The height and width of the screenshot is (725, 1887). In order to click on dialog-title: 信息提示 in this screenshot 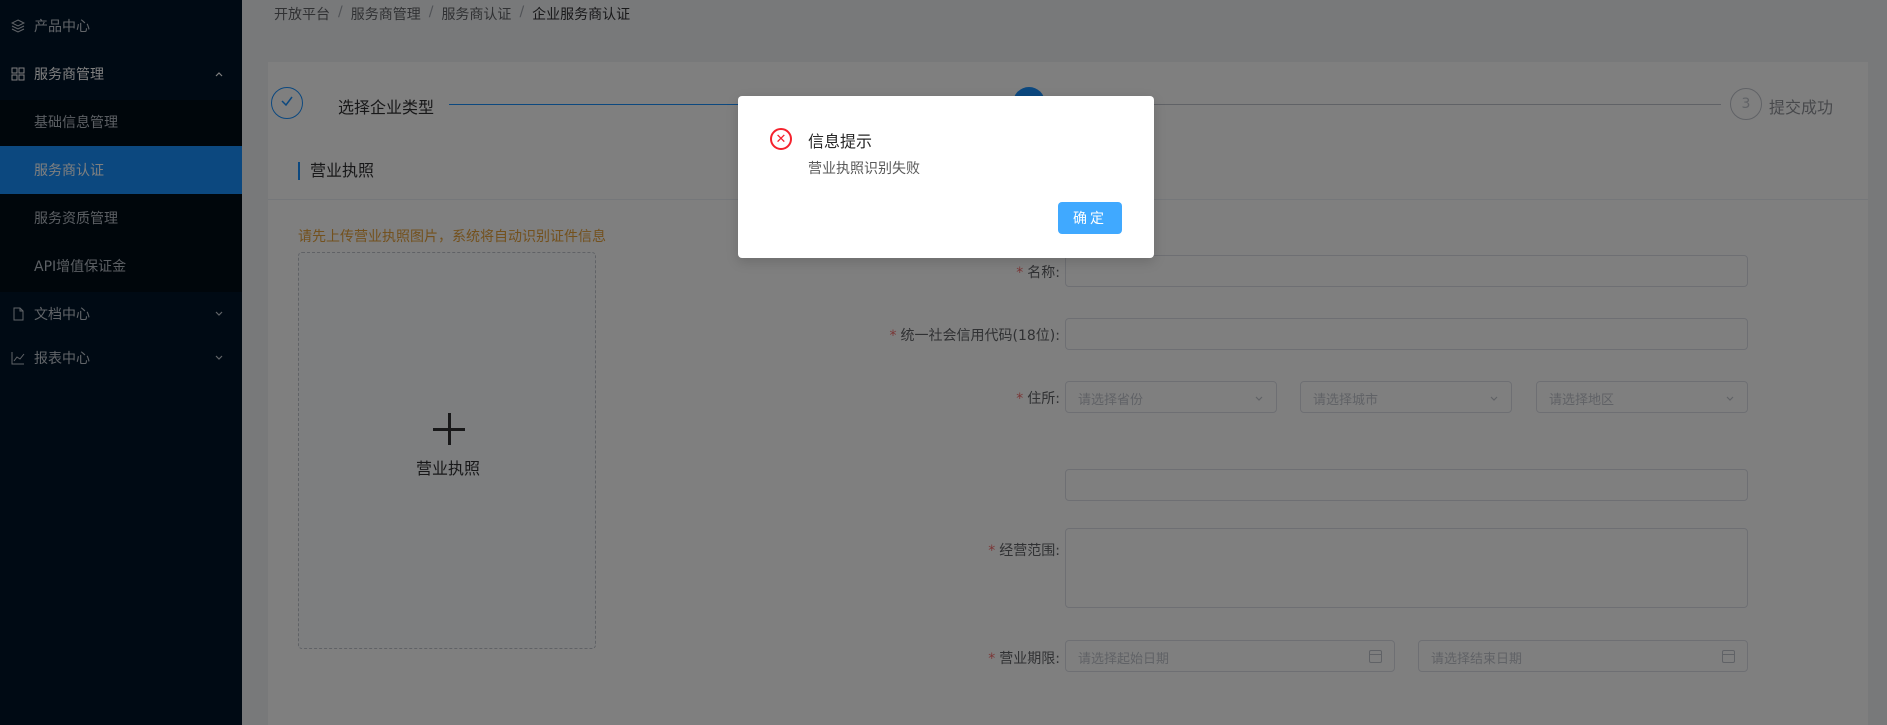, I will do `click(840, 141)`.